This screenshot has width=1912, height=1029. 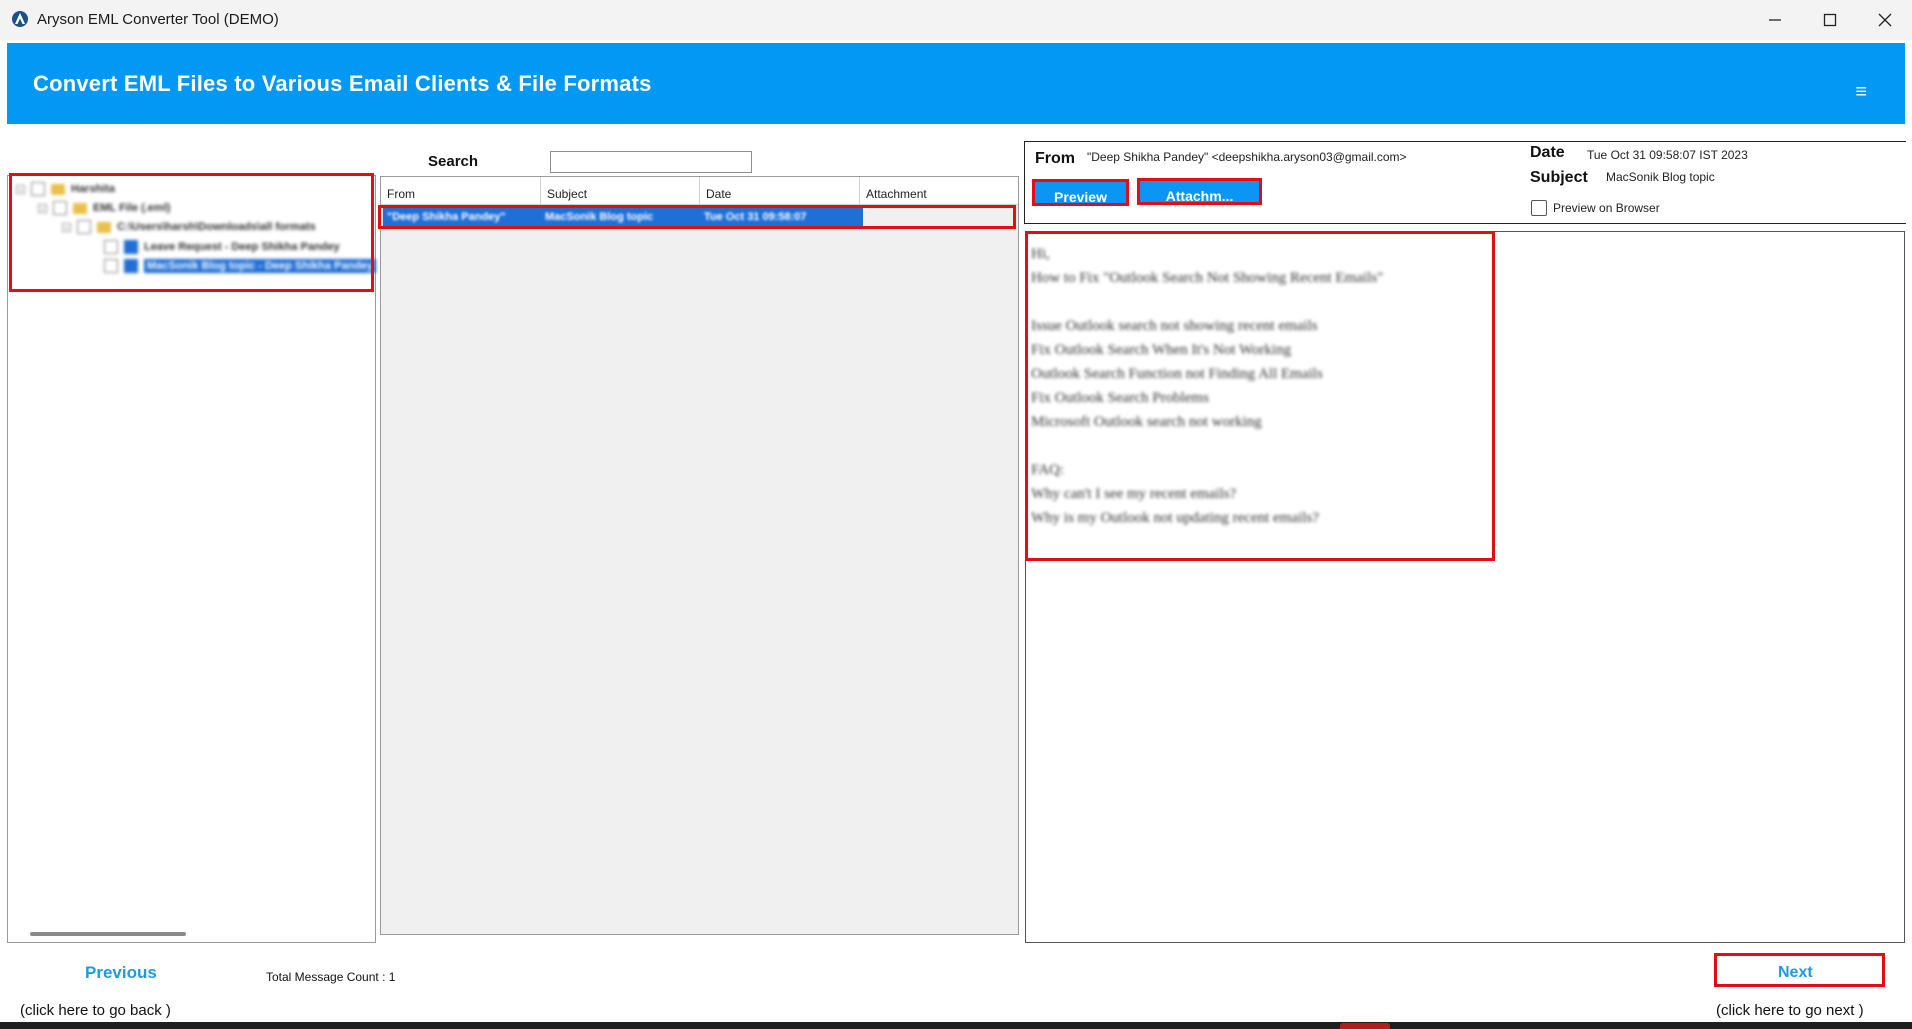 I want to click on taskbar-indicator, so click(x=1365, y=1026).